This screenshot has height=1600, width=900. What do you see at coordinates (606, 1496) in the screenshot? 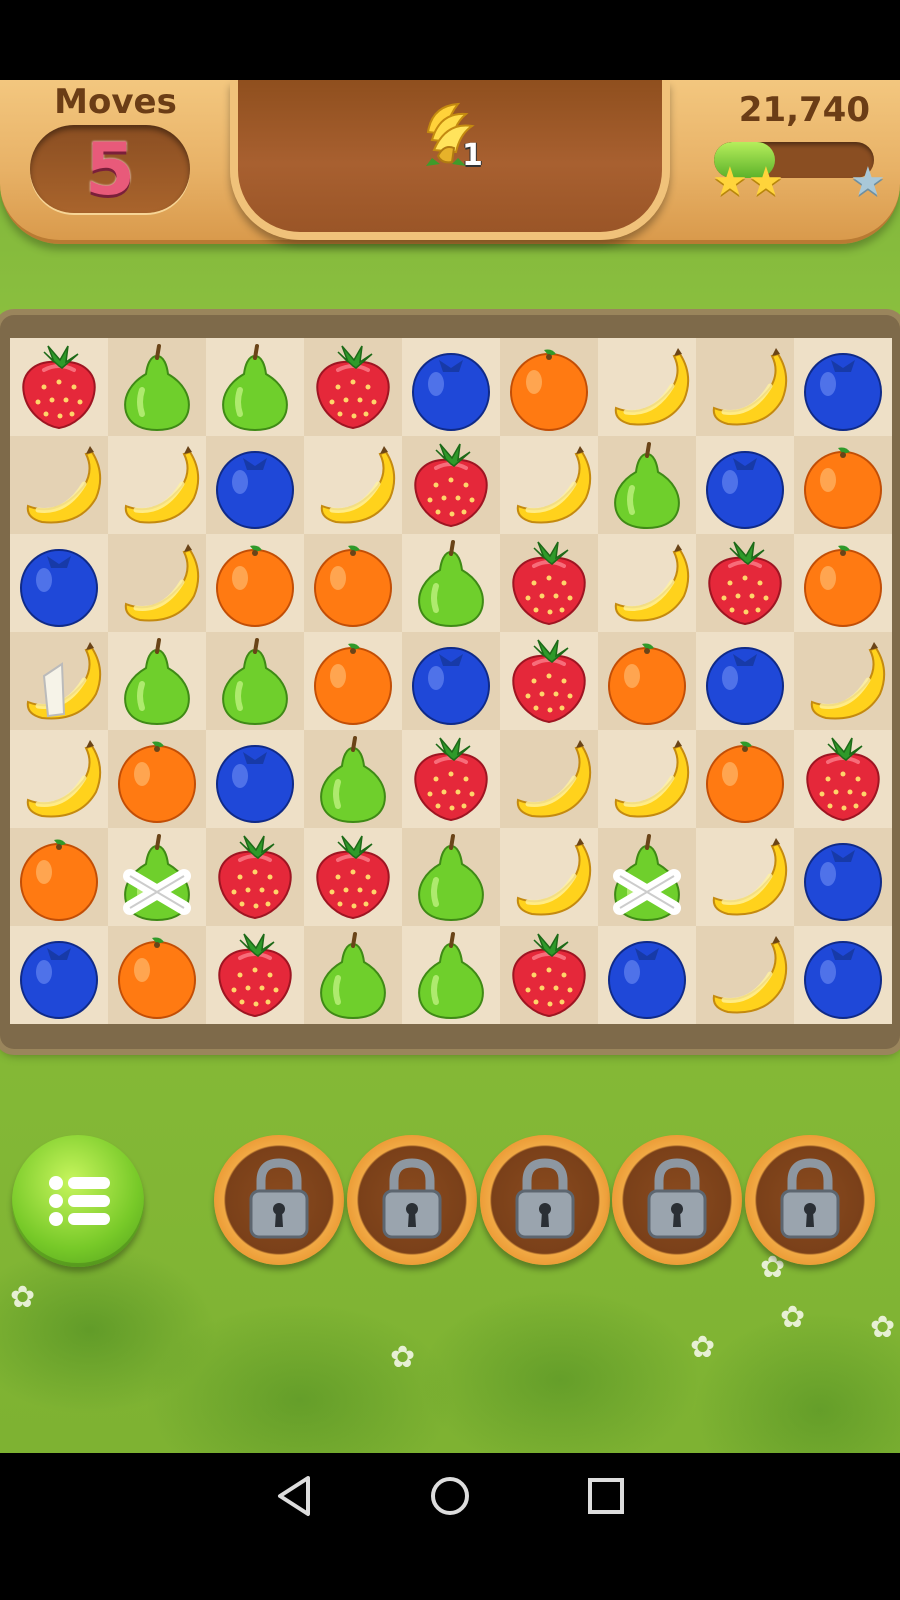
I see `recents-square-icon` at bounding box center [606, 1496].